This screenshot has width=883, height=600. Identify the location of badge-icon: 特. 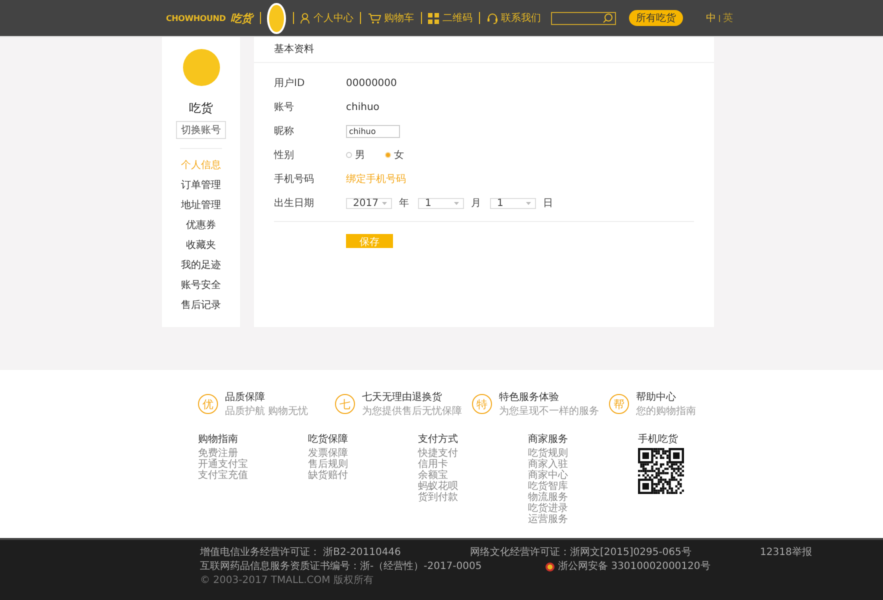
(482, 404).